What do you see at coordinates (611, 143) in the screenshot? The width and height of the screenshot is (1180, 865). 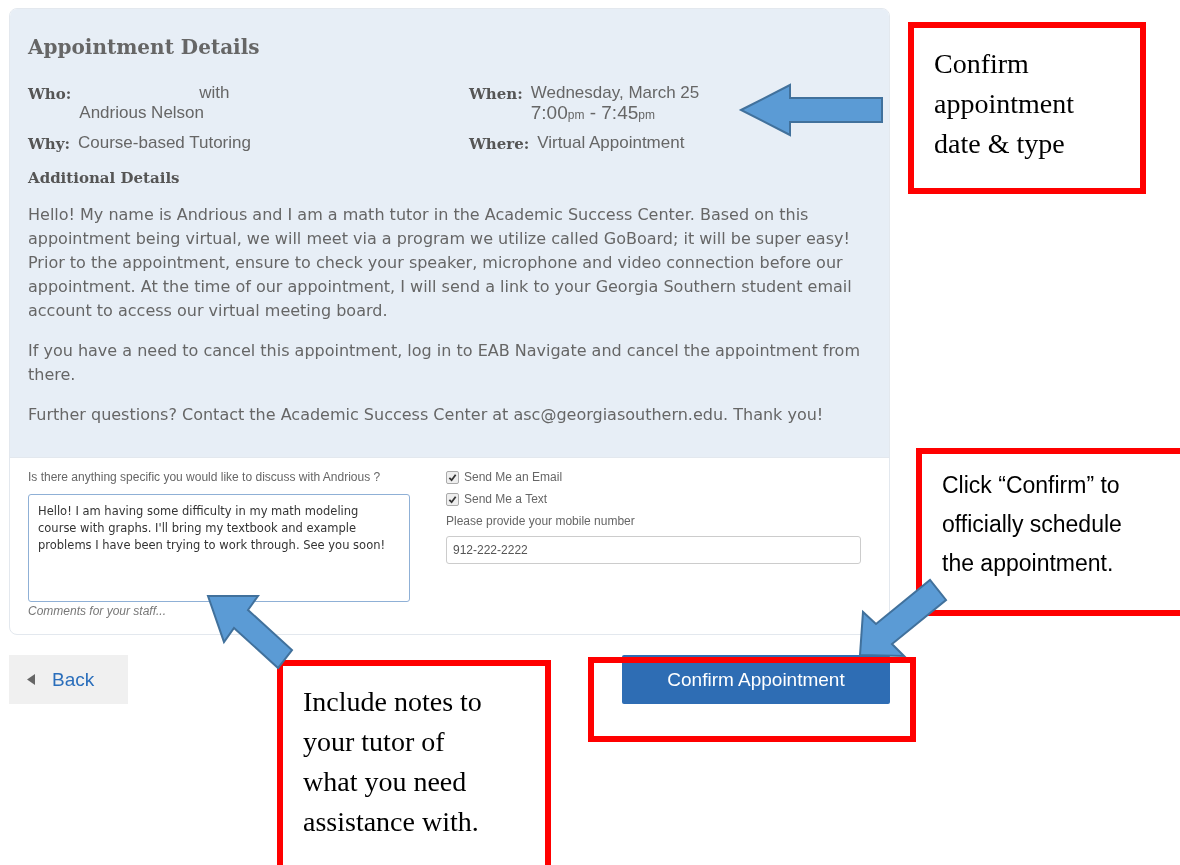 I see `field-value: Virtual Appointment` at bounding box center [611, 143].